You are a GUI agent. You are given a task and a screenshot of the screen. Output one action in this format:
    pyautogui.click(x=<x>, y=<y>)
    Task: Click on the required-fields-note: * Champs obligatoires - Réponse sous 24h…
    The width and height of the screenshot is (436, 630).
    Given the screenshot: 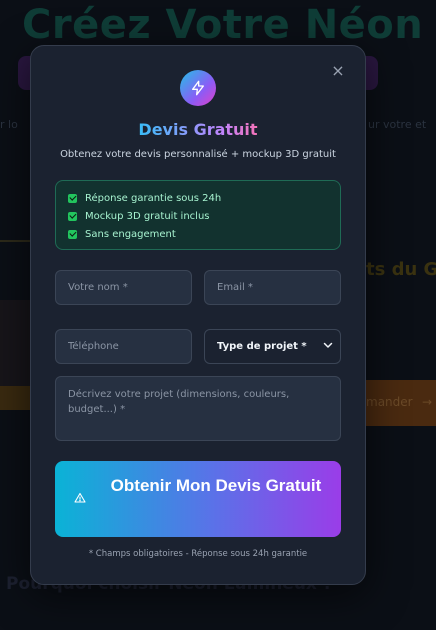 What is the action you would take?
    pyautogui.click(x=198, y=554)
    